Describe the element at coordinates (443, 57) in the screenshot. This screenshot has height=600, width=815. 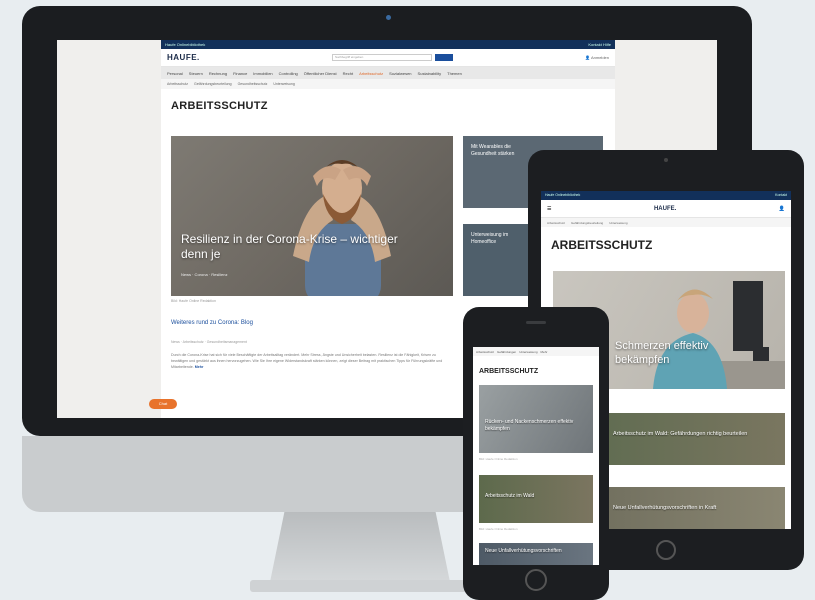
I see `search-button` at that location.